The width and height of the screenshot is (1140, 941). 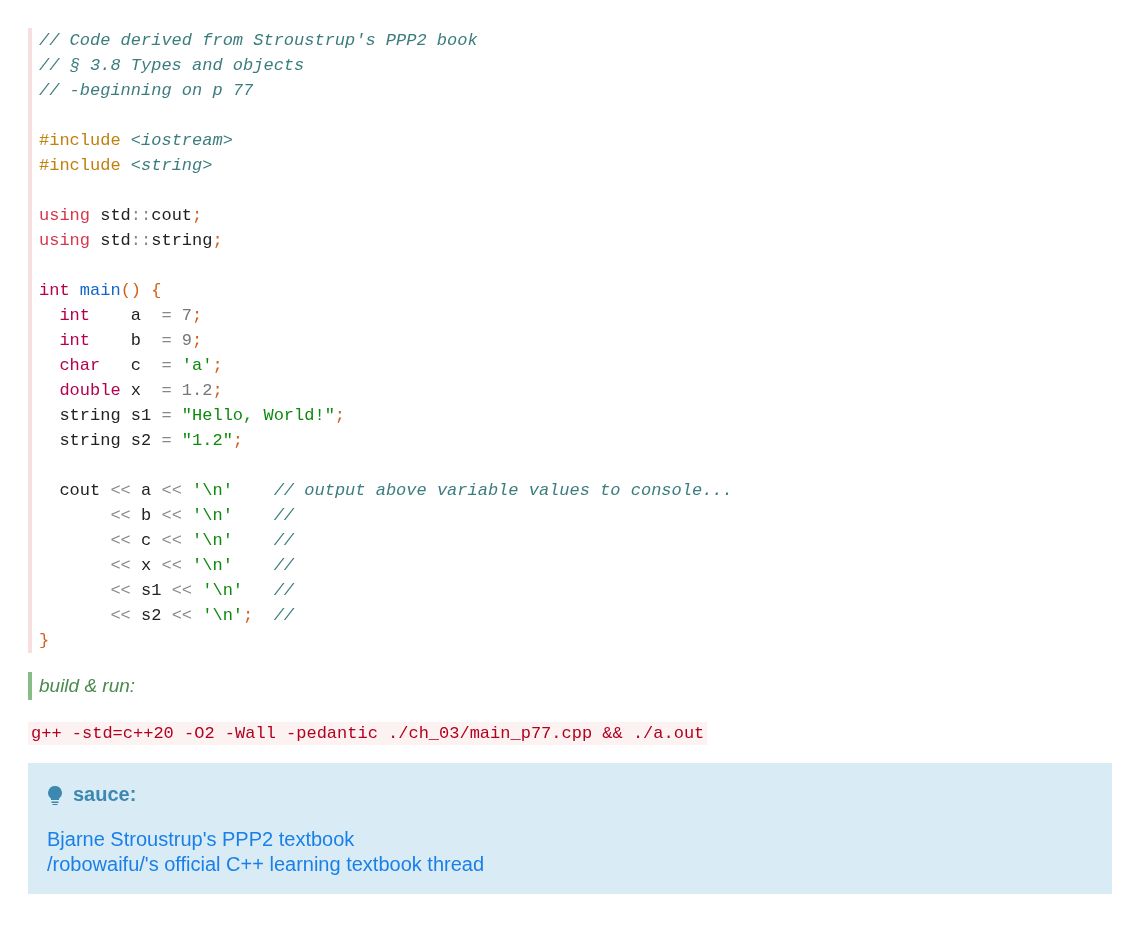 I want to click on command-code: g++ -std=c++20 -O2 -Wall -pedantic ./ch_03/main_p77.cpp && ./a.out, so click(x=368, y=733).